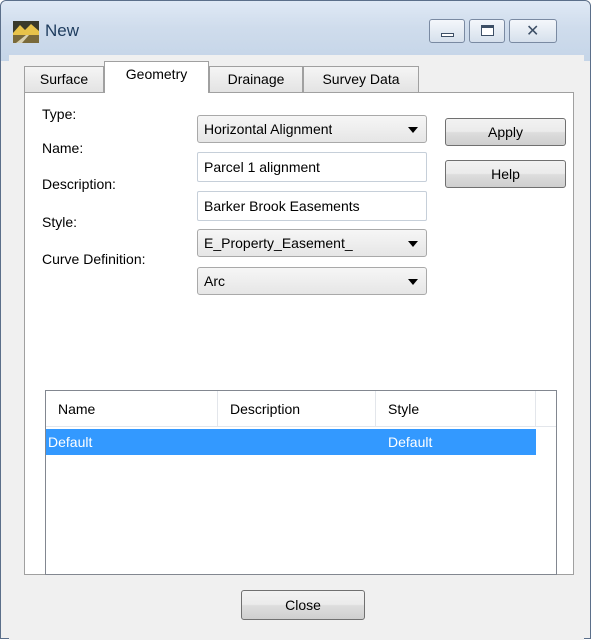 This screenshot has height=640, width=591. What do you see at coordinates (256, 79) in the screenshot?
I see `tab-drainage: Drainage` at bounding box center [256, 79].